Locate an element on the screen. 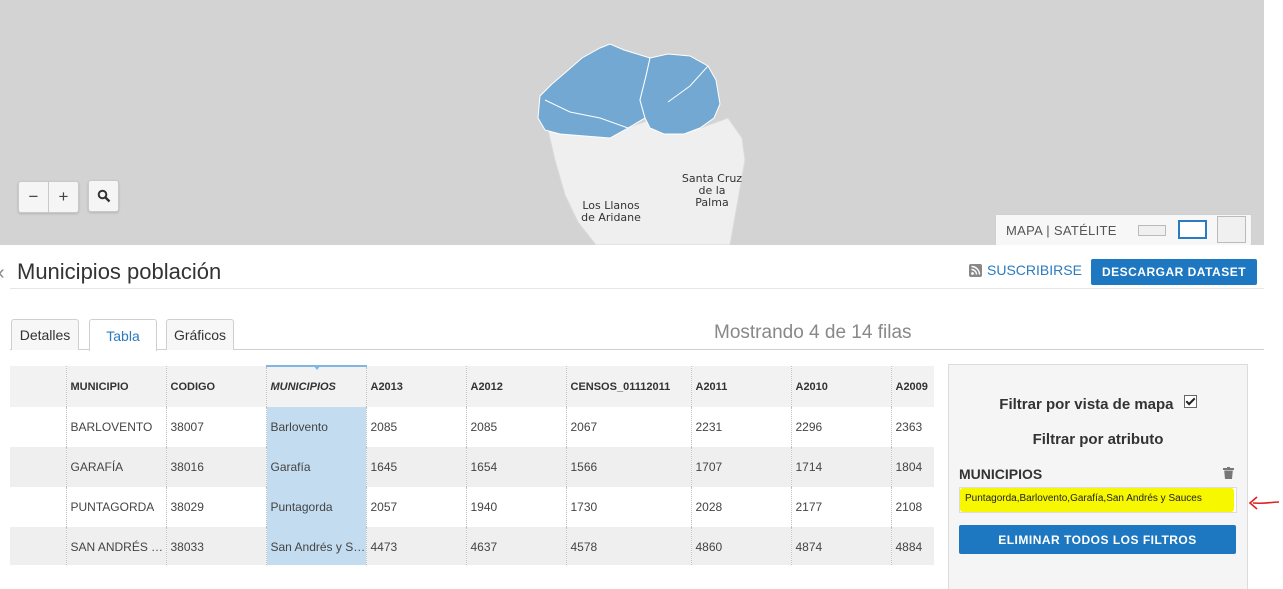 This screenshot has width=1283, height=589. table-cell: Barlovento is located at coordinates (315, 427).